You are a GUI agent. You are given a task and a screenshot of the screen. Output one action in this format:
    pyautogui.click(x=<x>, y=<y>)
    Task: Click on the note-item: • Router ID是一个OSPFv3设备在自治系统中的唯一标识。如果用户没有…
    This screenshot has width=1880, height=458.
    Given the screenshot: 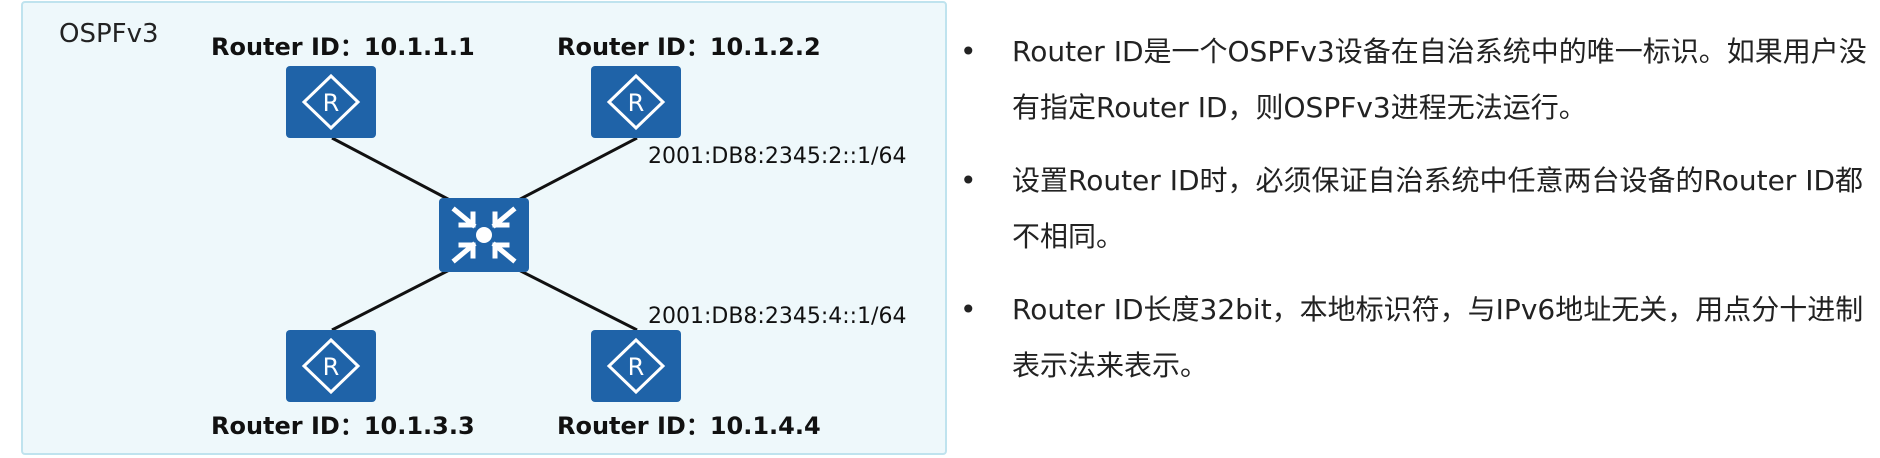 What is the action you would take?
    pyautogui.click(x=1415, y=80)
    